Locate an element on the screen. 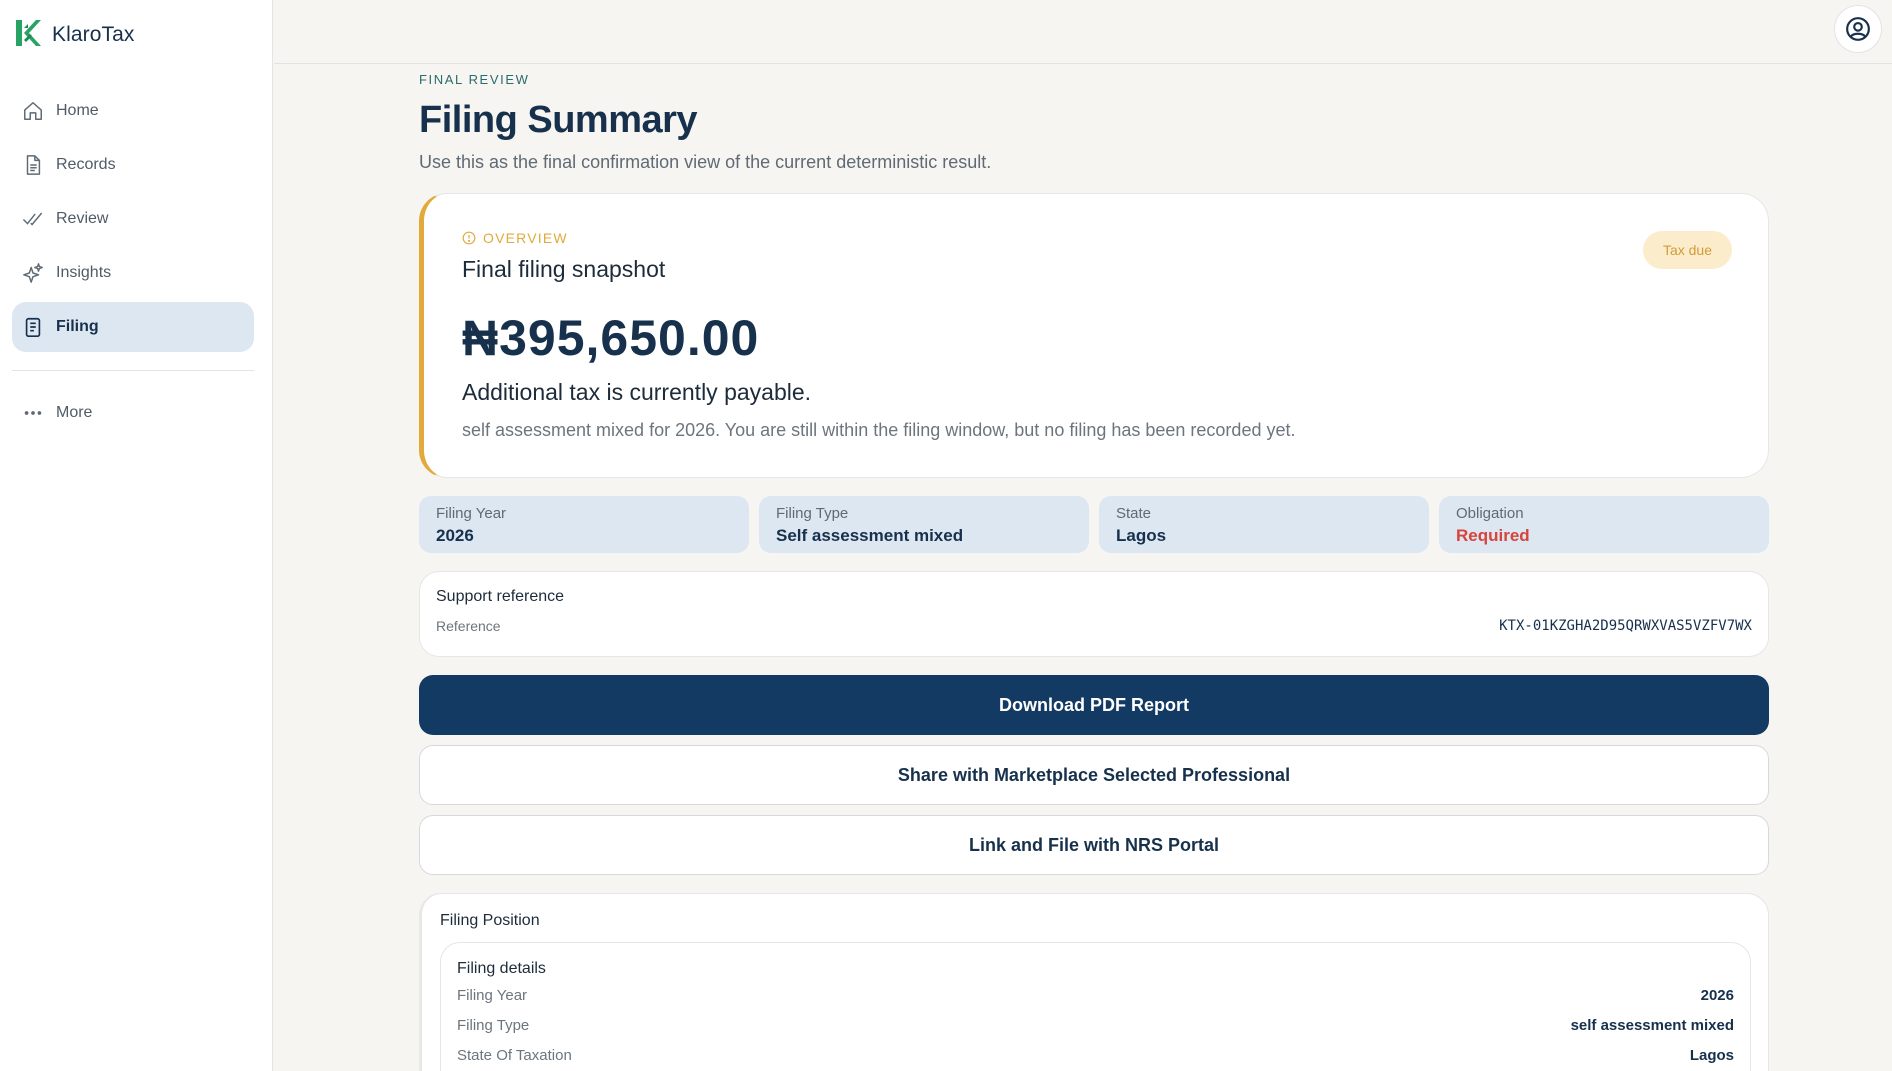 This screenshot has width=1892, height=1071. sidebar-item-more: More is located at coordinates (133, 413).